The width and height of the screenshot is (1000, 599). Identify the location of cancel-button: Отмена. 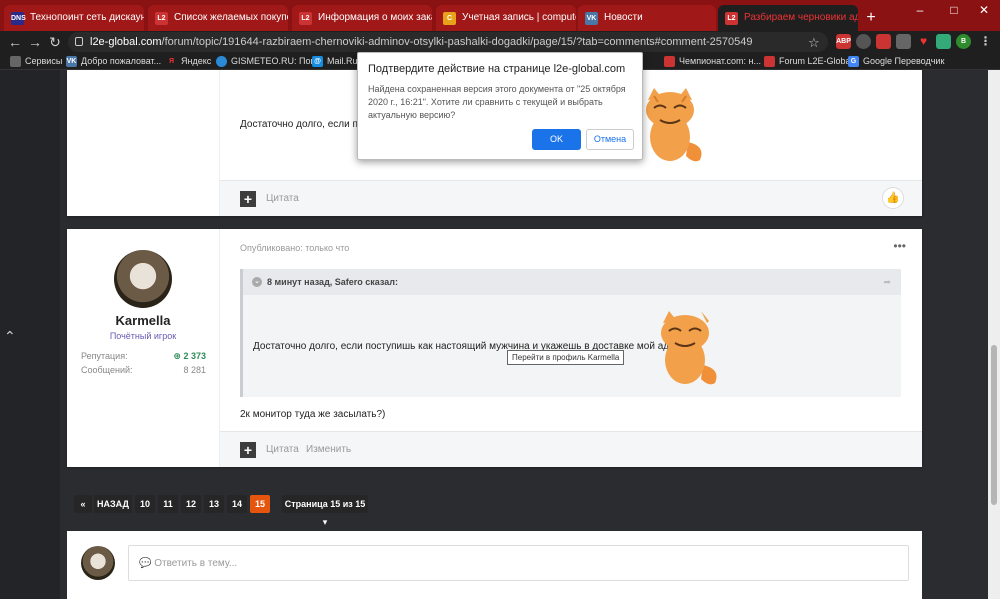
(610, 139).